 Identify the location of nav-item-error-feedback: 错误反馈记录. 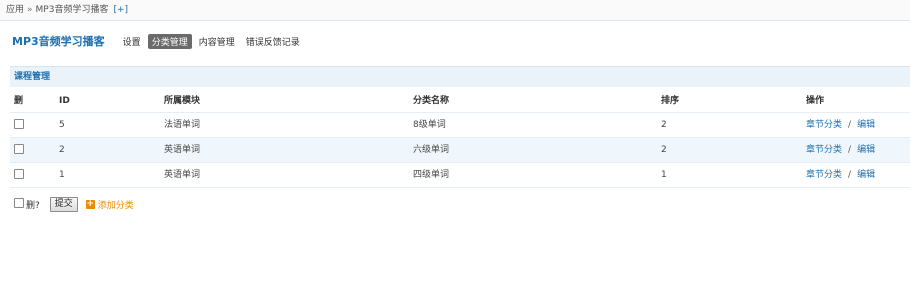
(273, 41).